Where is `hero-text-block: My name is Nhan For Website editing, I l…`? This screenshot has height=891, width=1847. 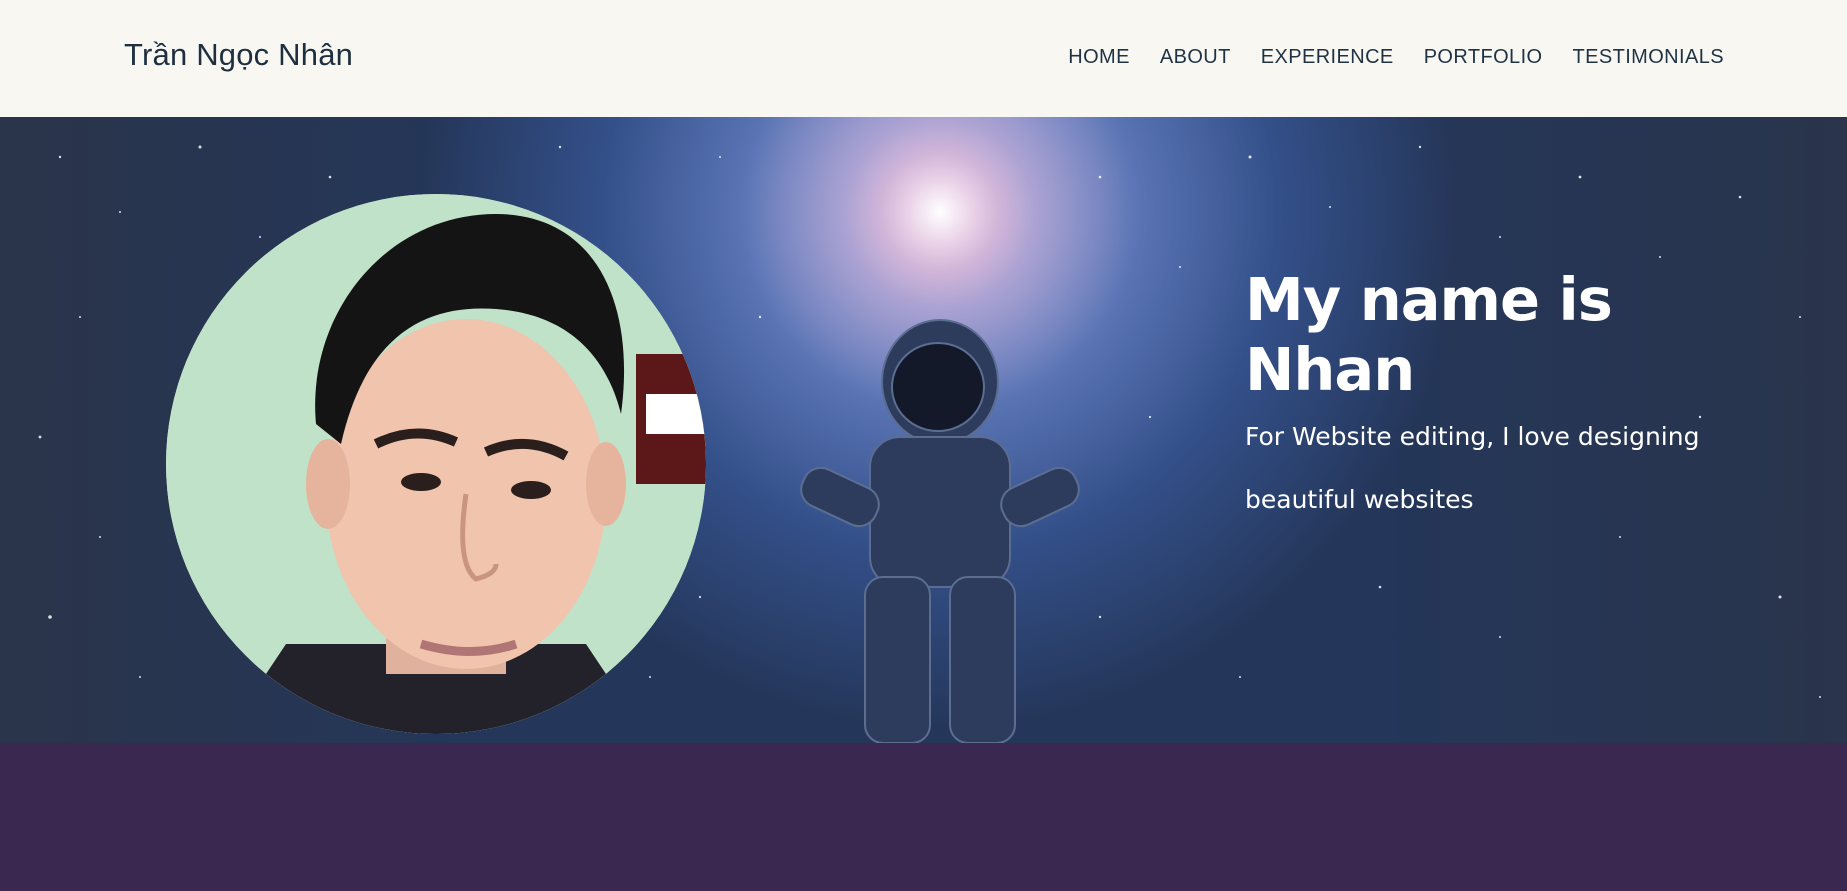 hero-text-block: My name is Nhan For Website editing, I l… is located at coordinates (1510, 398).